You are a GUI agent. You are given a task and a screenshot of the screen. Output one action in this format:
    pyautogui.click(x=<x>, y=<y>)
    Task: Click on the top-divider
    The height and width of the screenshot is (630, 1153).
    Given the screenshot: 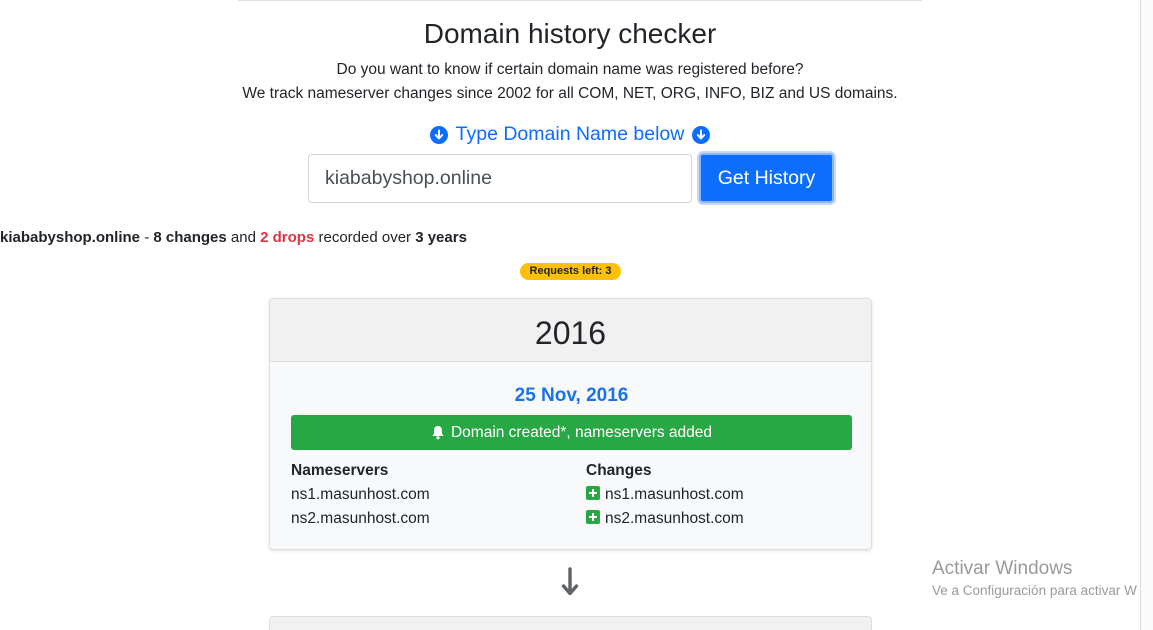 What is the action you would take?
    pyautogui.click(x=580, y=0)
    